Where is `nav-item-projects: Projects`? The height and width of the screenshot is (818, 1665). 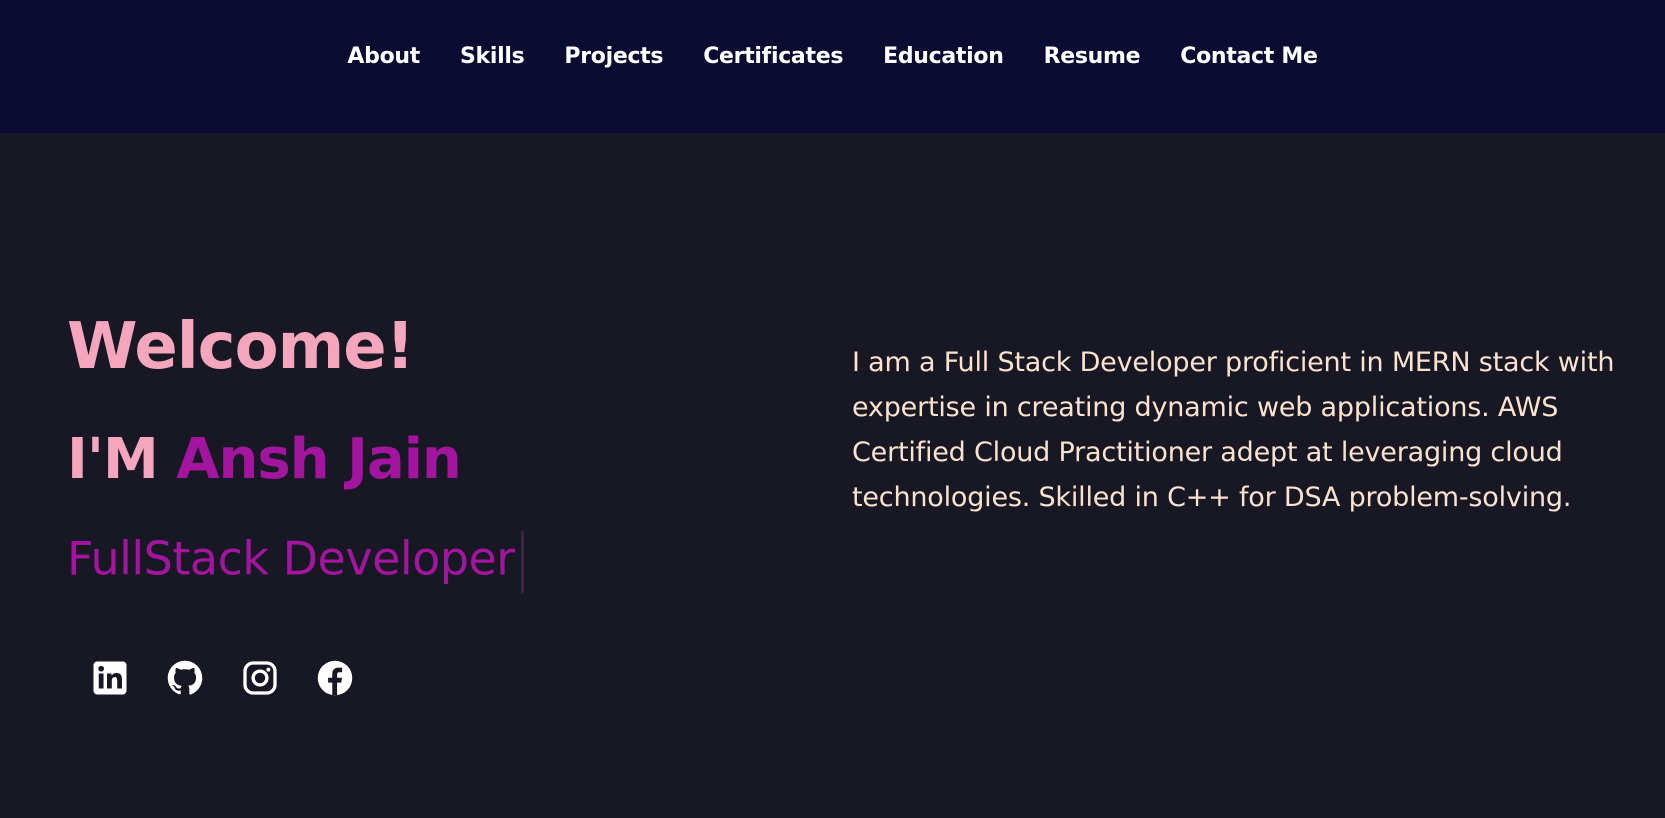 nav-item-projects: Projects is located at coordinates (613, 56).